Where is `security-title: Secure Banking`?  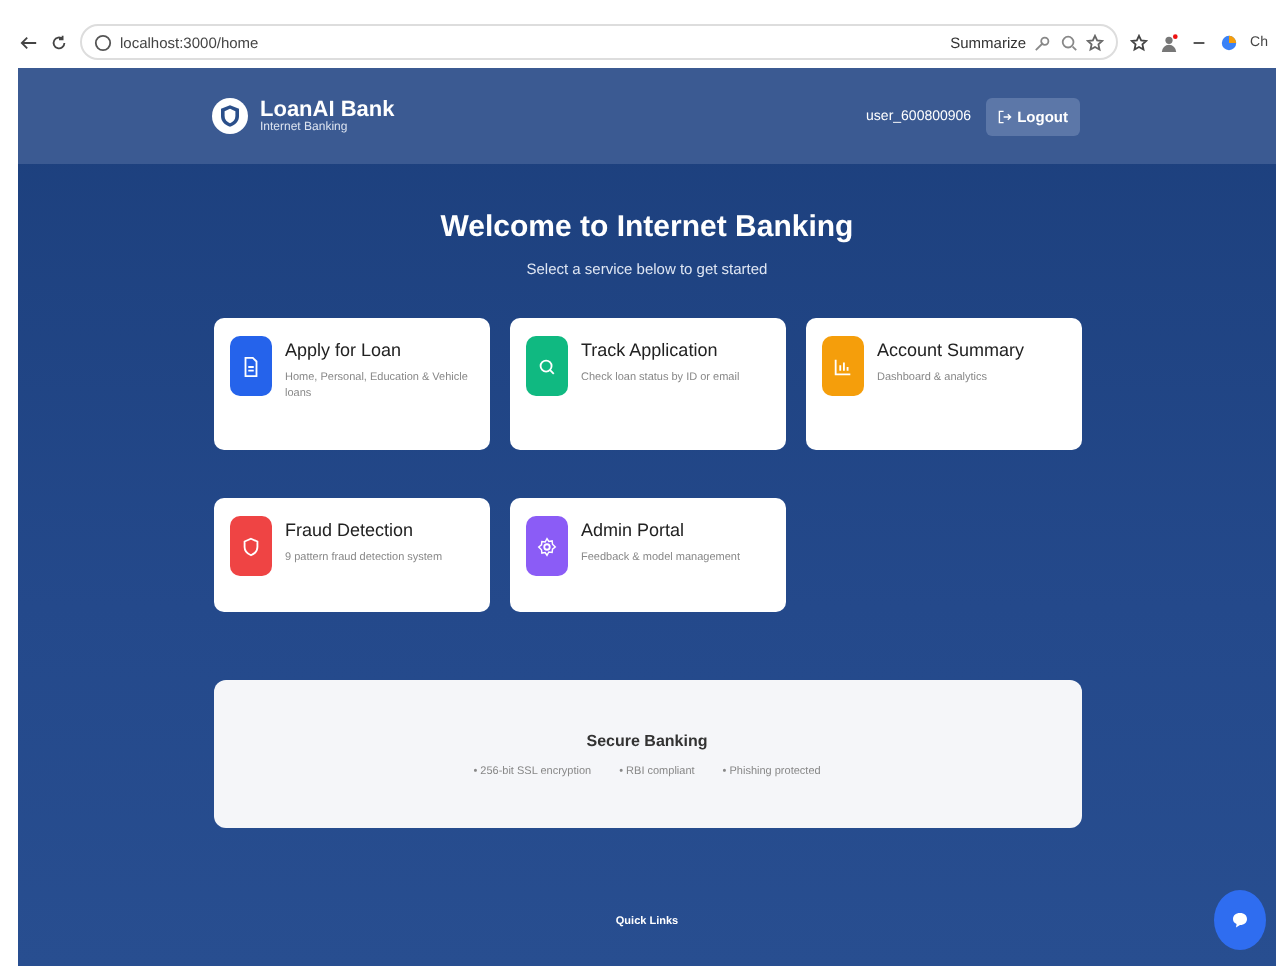
security-title: Secure Banking is located at coordinates (647, 740).